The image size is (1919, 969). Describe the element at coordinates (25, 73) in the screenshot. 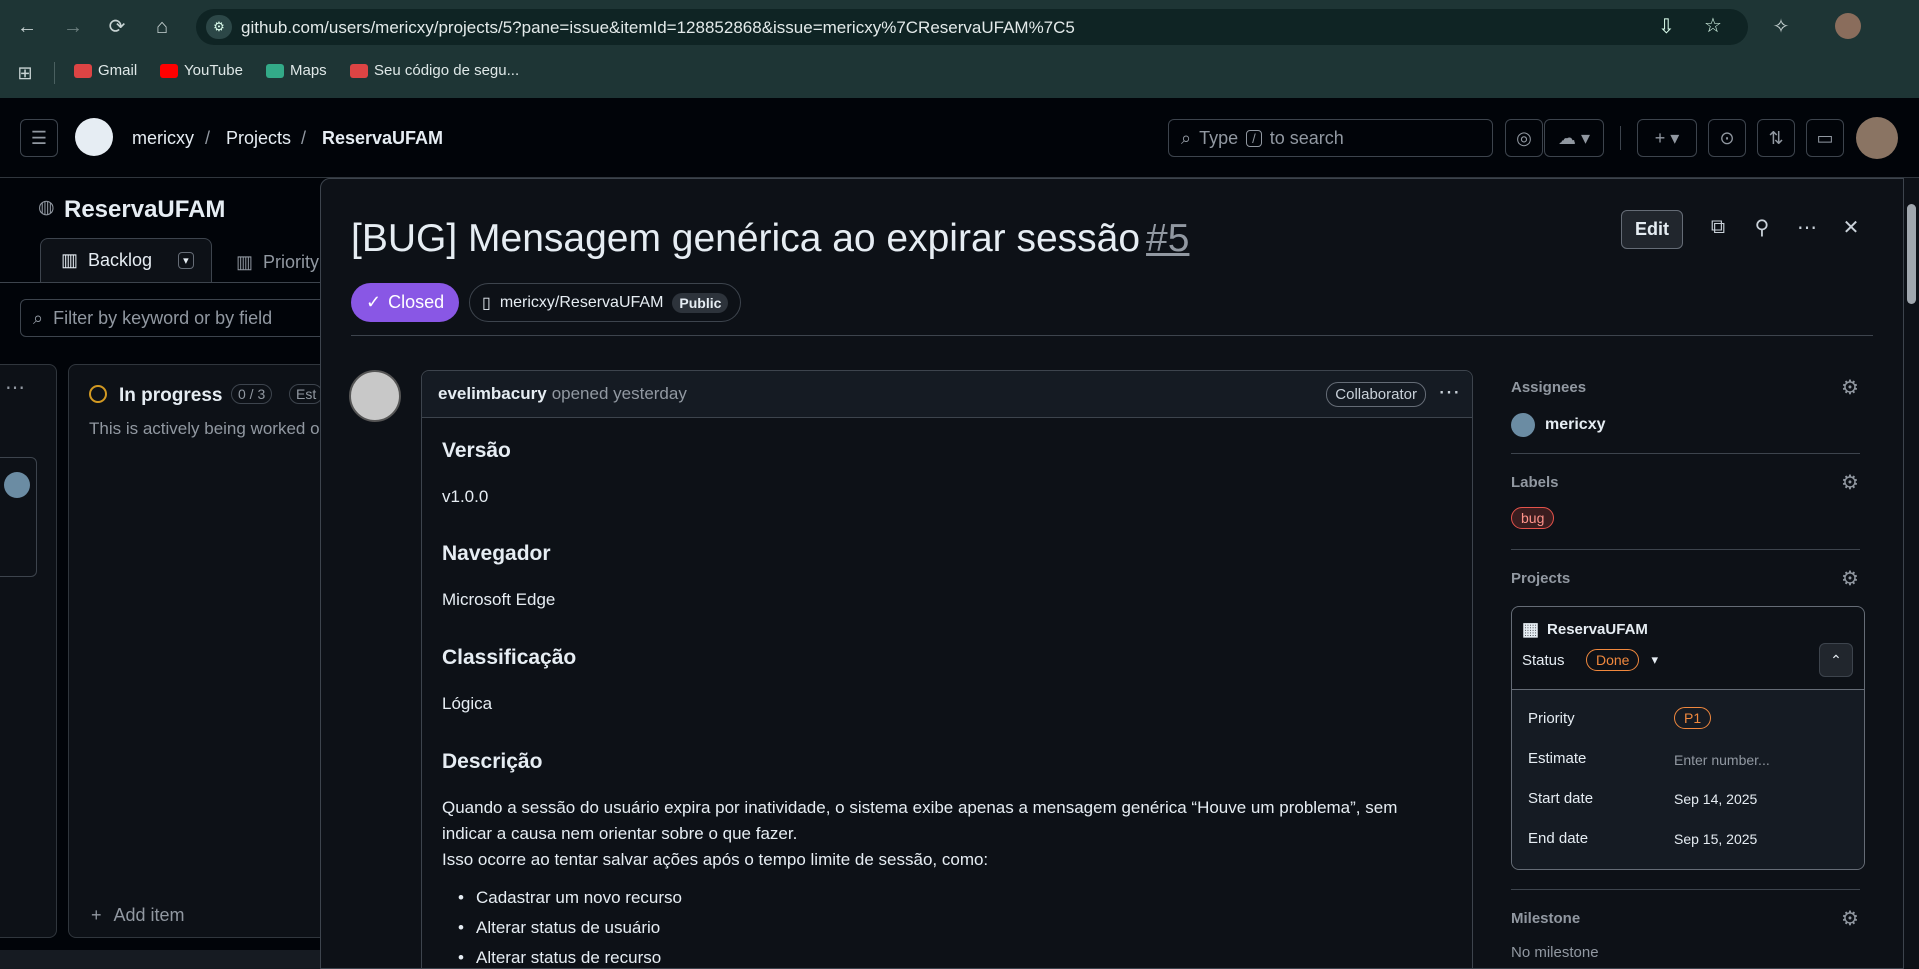

I see `apps-grid-icon: ⊞` at that location.